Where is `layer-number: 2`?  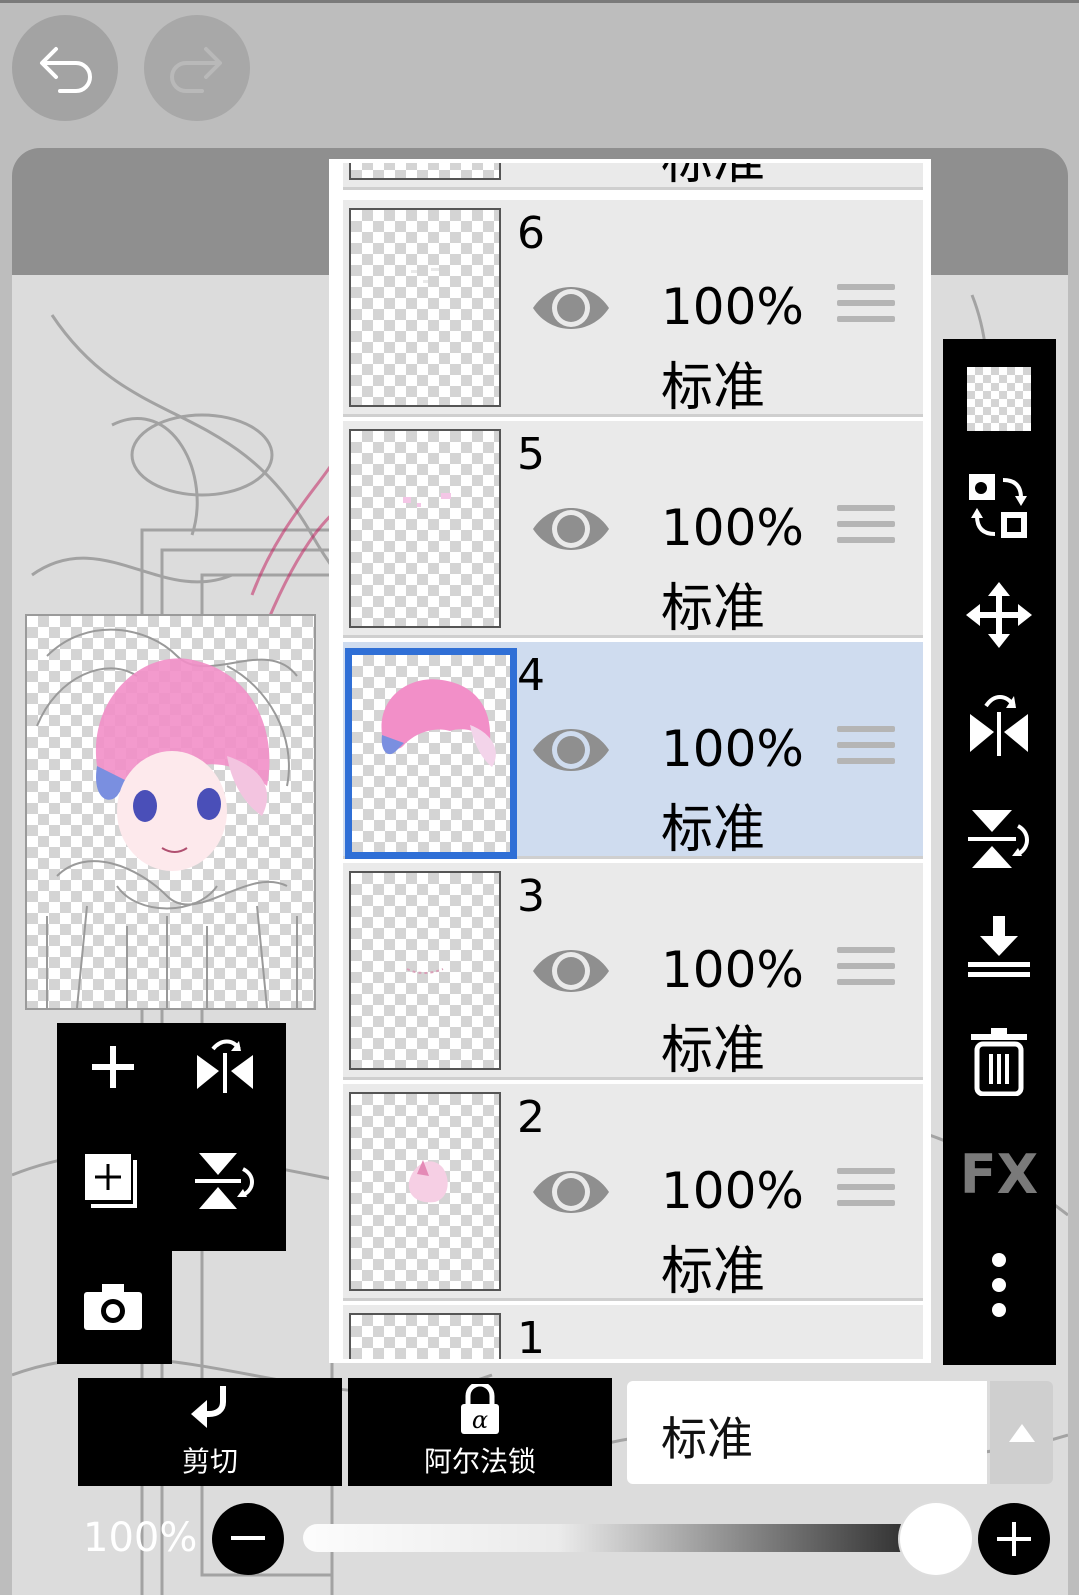 layer-number: 2 is located at coordinates (531, 1117).